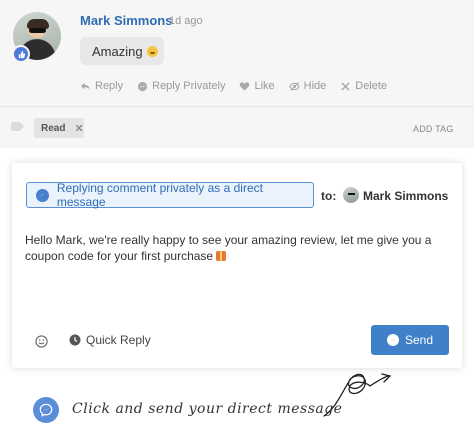 This screenshot has height=440, width=474. Describe the element at coordinates (78, 128) in the screenshot. I see `remove-tag-icon: ✕` at that location.